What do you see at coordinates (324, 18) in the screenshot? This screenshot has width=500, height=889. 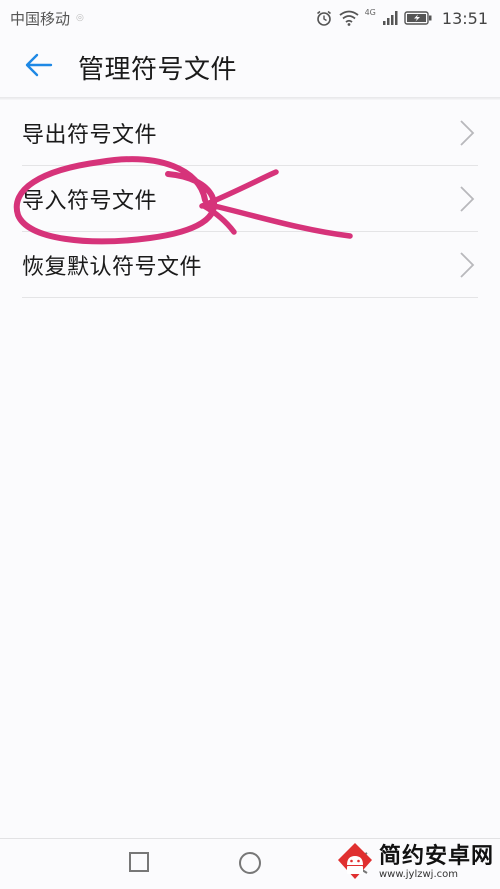 I see `alarm-icon` at bounding box center [324, 18].